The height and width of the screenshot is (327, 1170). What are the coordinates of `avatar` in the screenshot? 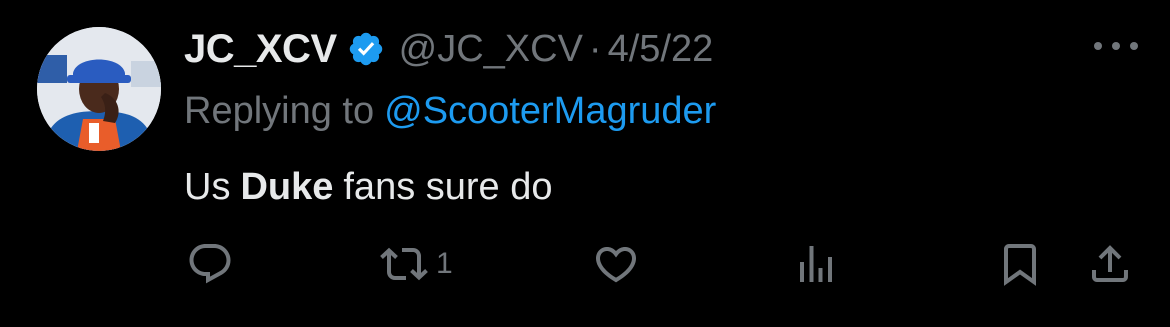 It's located at (99, 89).